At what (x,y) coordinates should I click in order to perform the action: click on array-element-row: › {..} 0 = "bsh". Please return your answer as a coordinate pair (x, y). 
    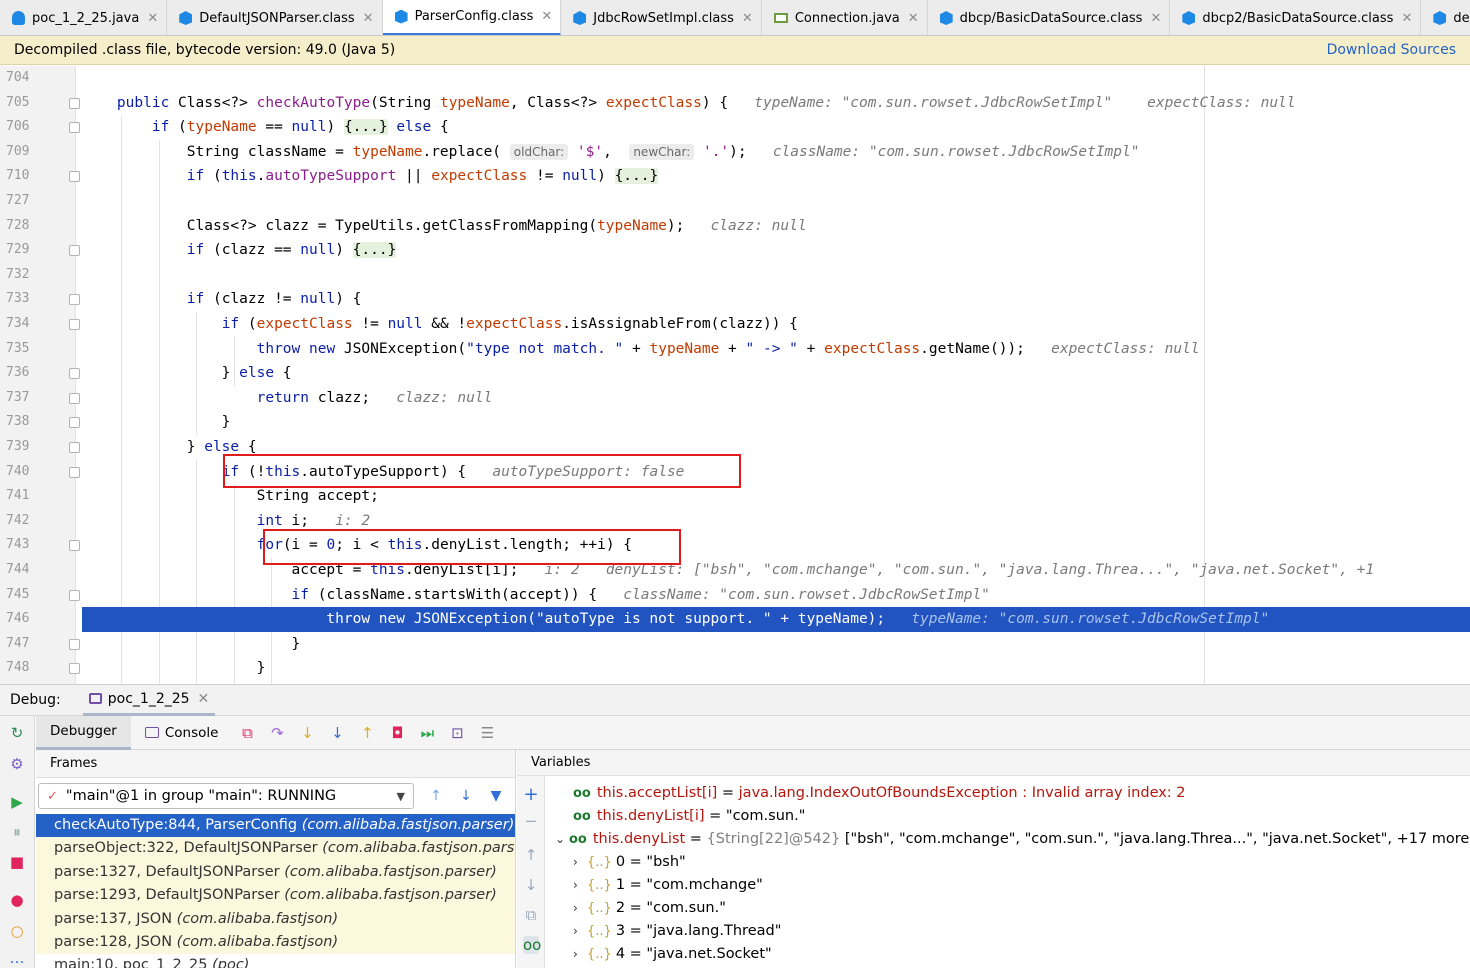
    Looking at the image, I should click on (629, 862).